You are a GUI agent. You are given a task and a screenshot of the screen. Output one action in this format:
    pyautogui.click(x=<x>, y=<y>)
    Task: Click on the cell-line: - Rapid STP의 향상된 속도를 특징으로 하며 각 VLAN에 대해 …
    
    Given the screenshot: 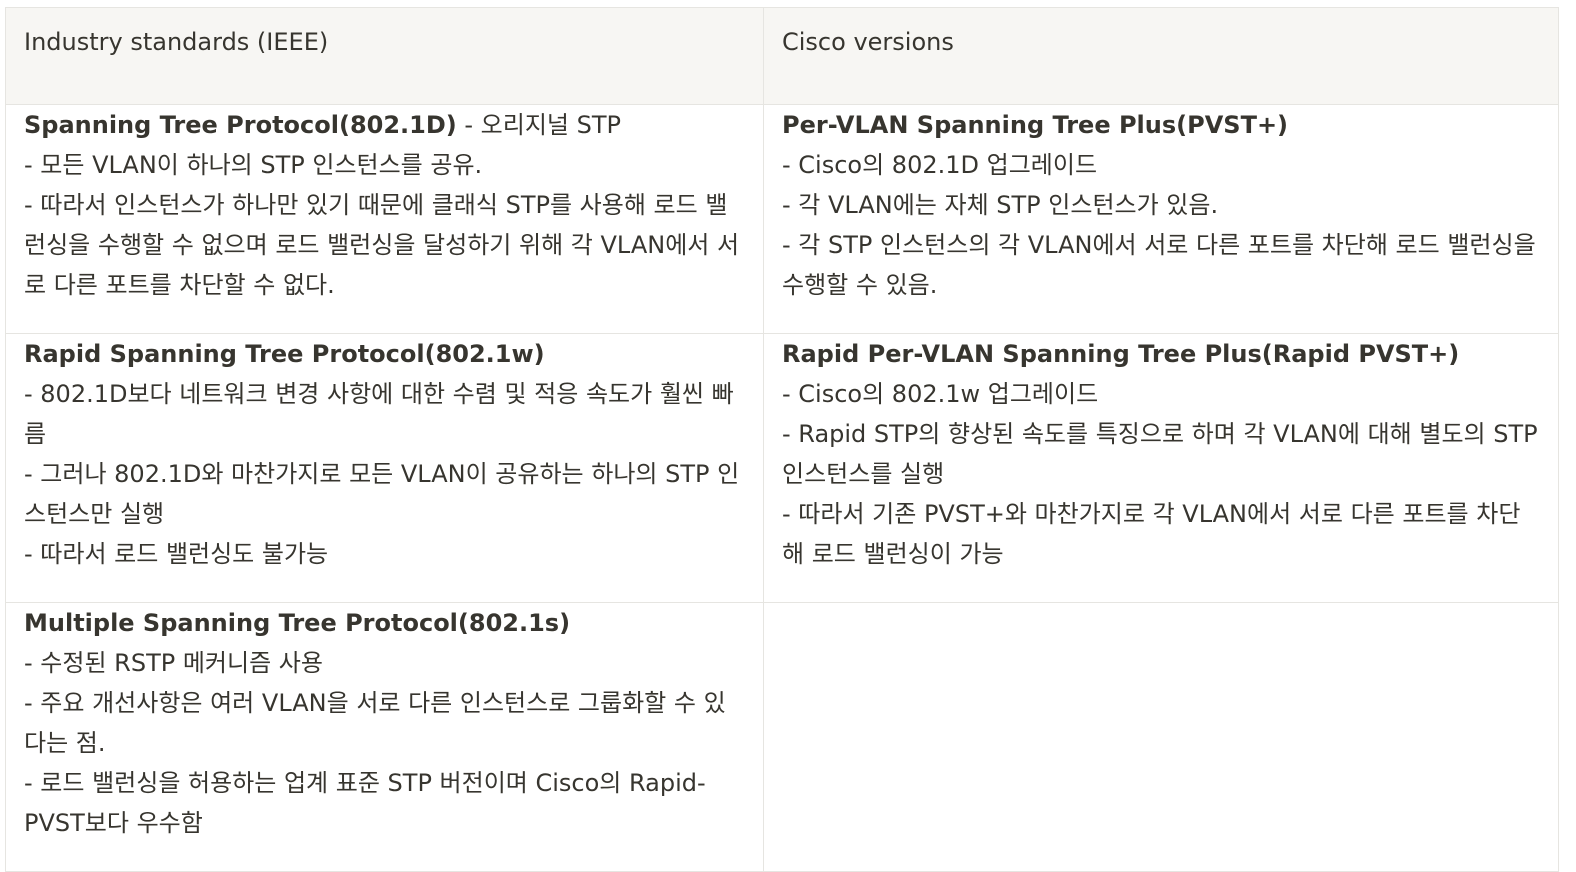 What is the action you would take?
    pyautogui.click(x=1160, y=454)
    